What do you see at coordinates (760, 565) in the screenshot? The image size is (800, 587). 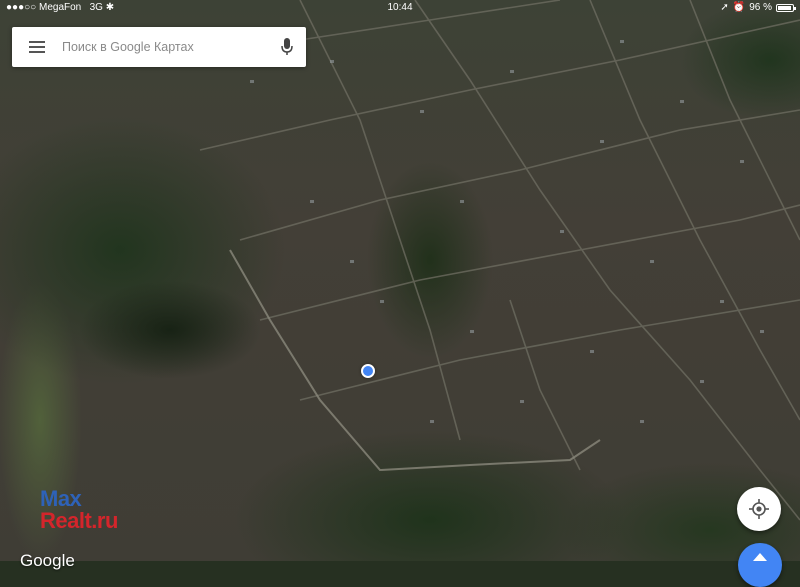 I see `directions-button` at bounding box center [760, 565].